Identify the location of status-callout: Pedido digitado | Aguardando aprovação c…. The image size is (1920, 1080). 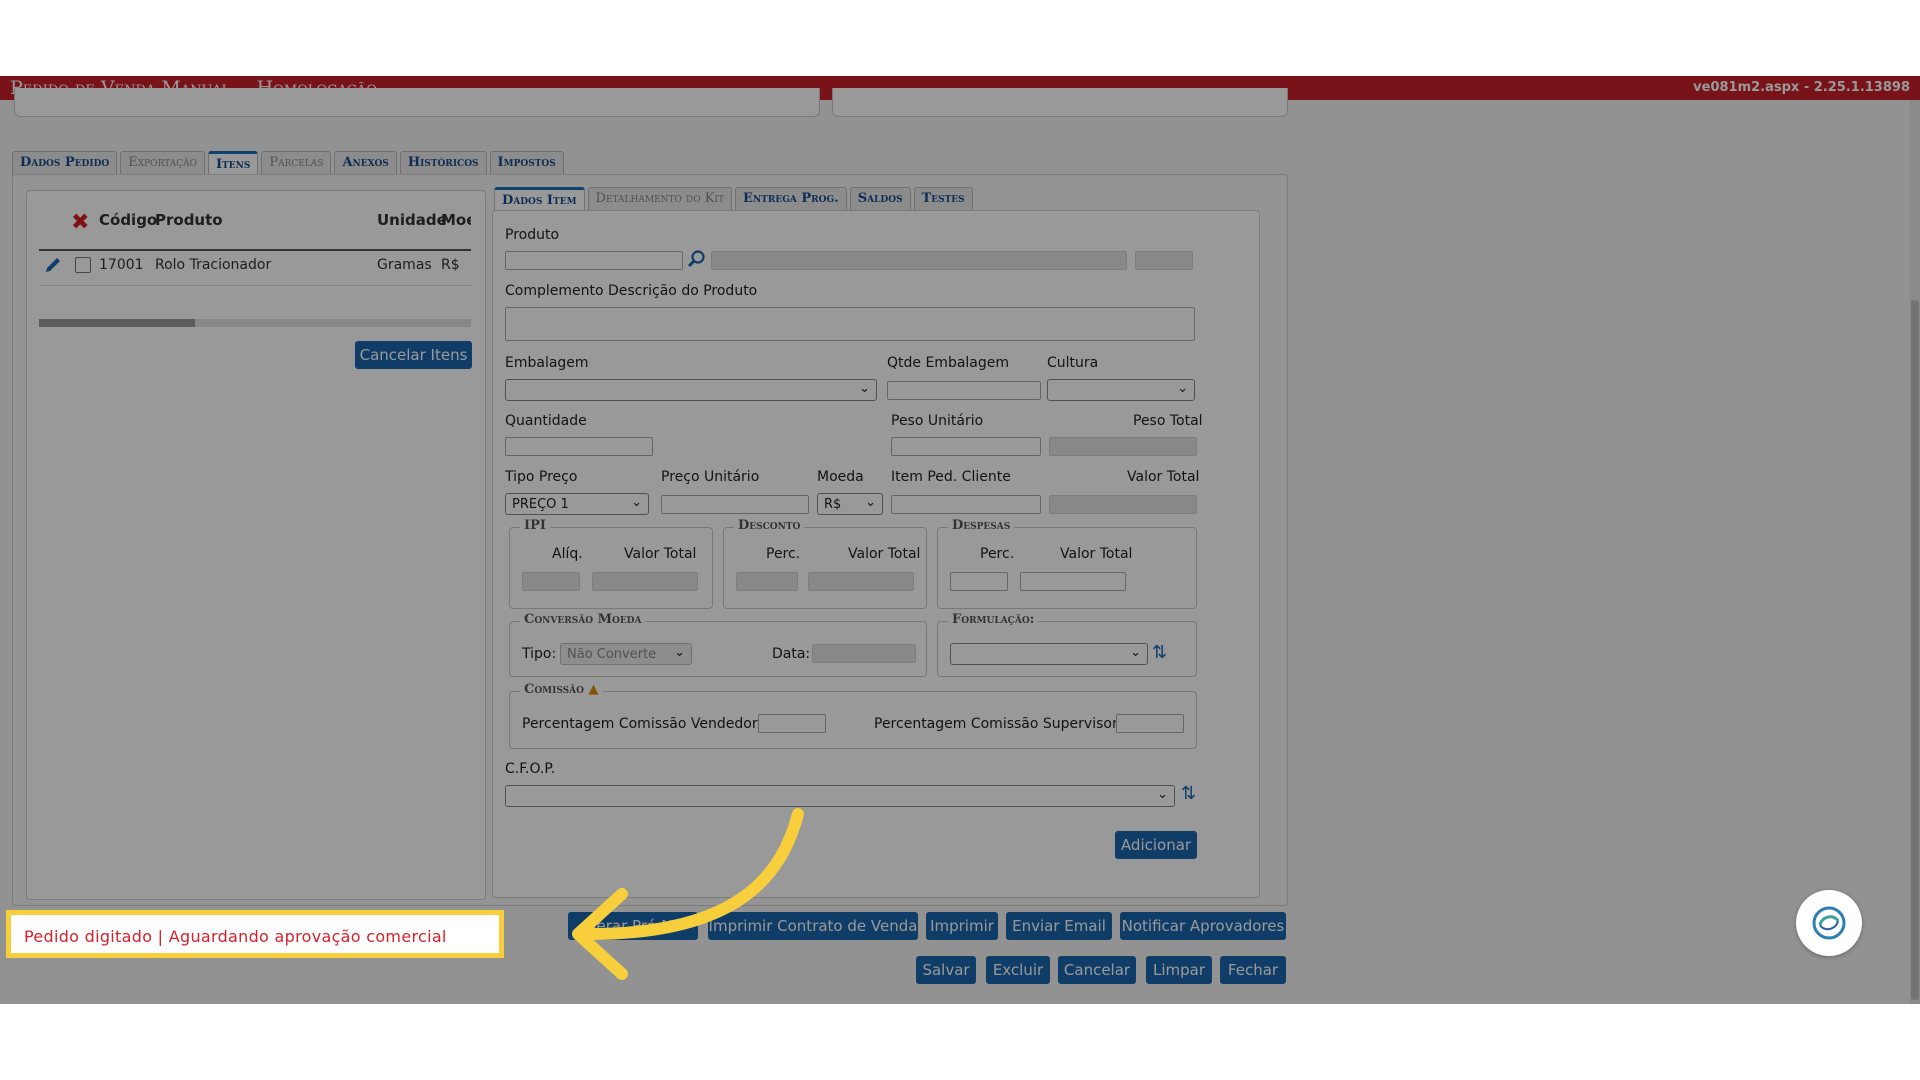
(255, 934).